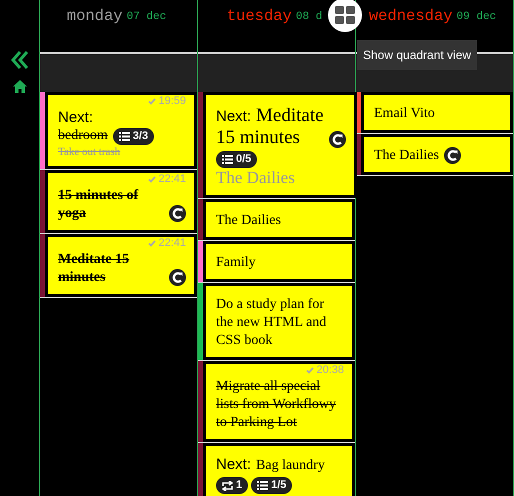 This screenshot has width=514, height=496. Describe the element at coordinates (83, 136) in the screenshot. I see `task-title: bedroom` at that location.